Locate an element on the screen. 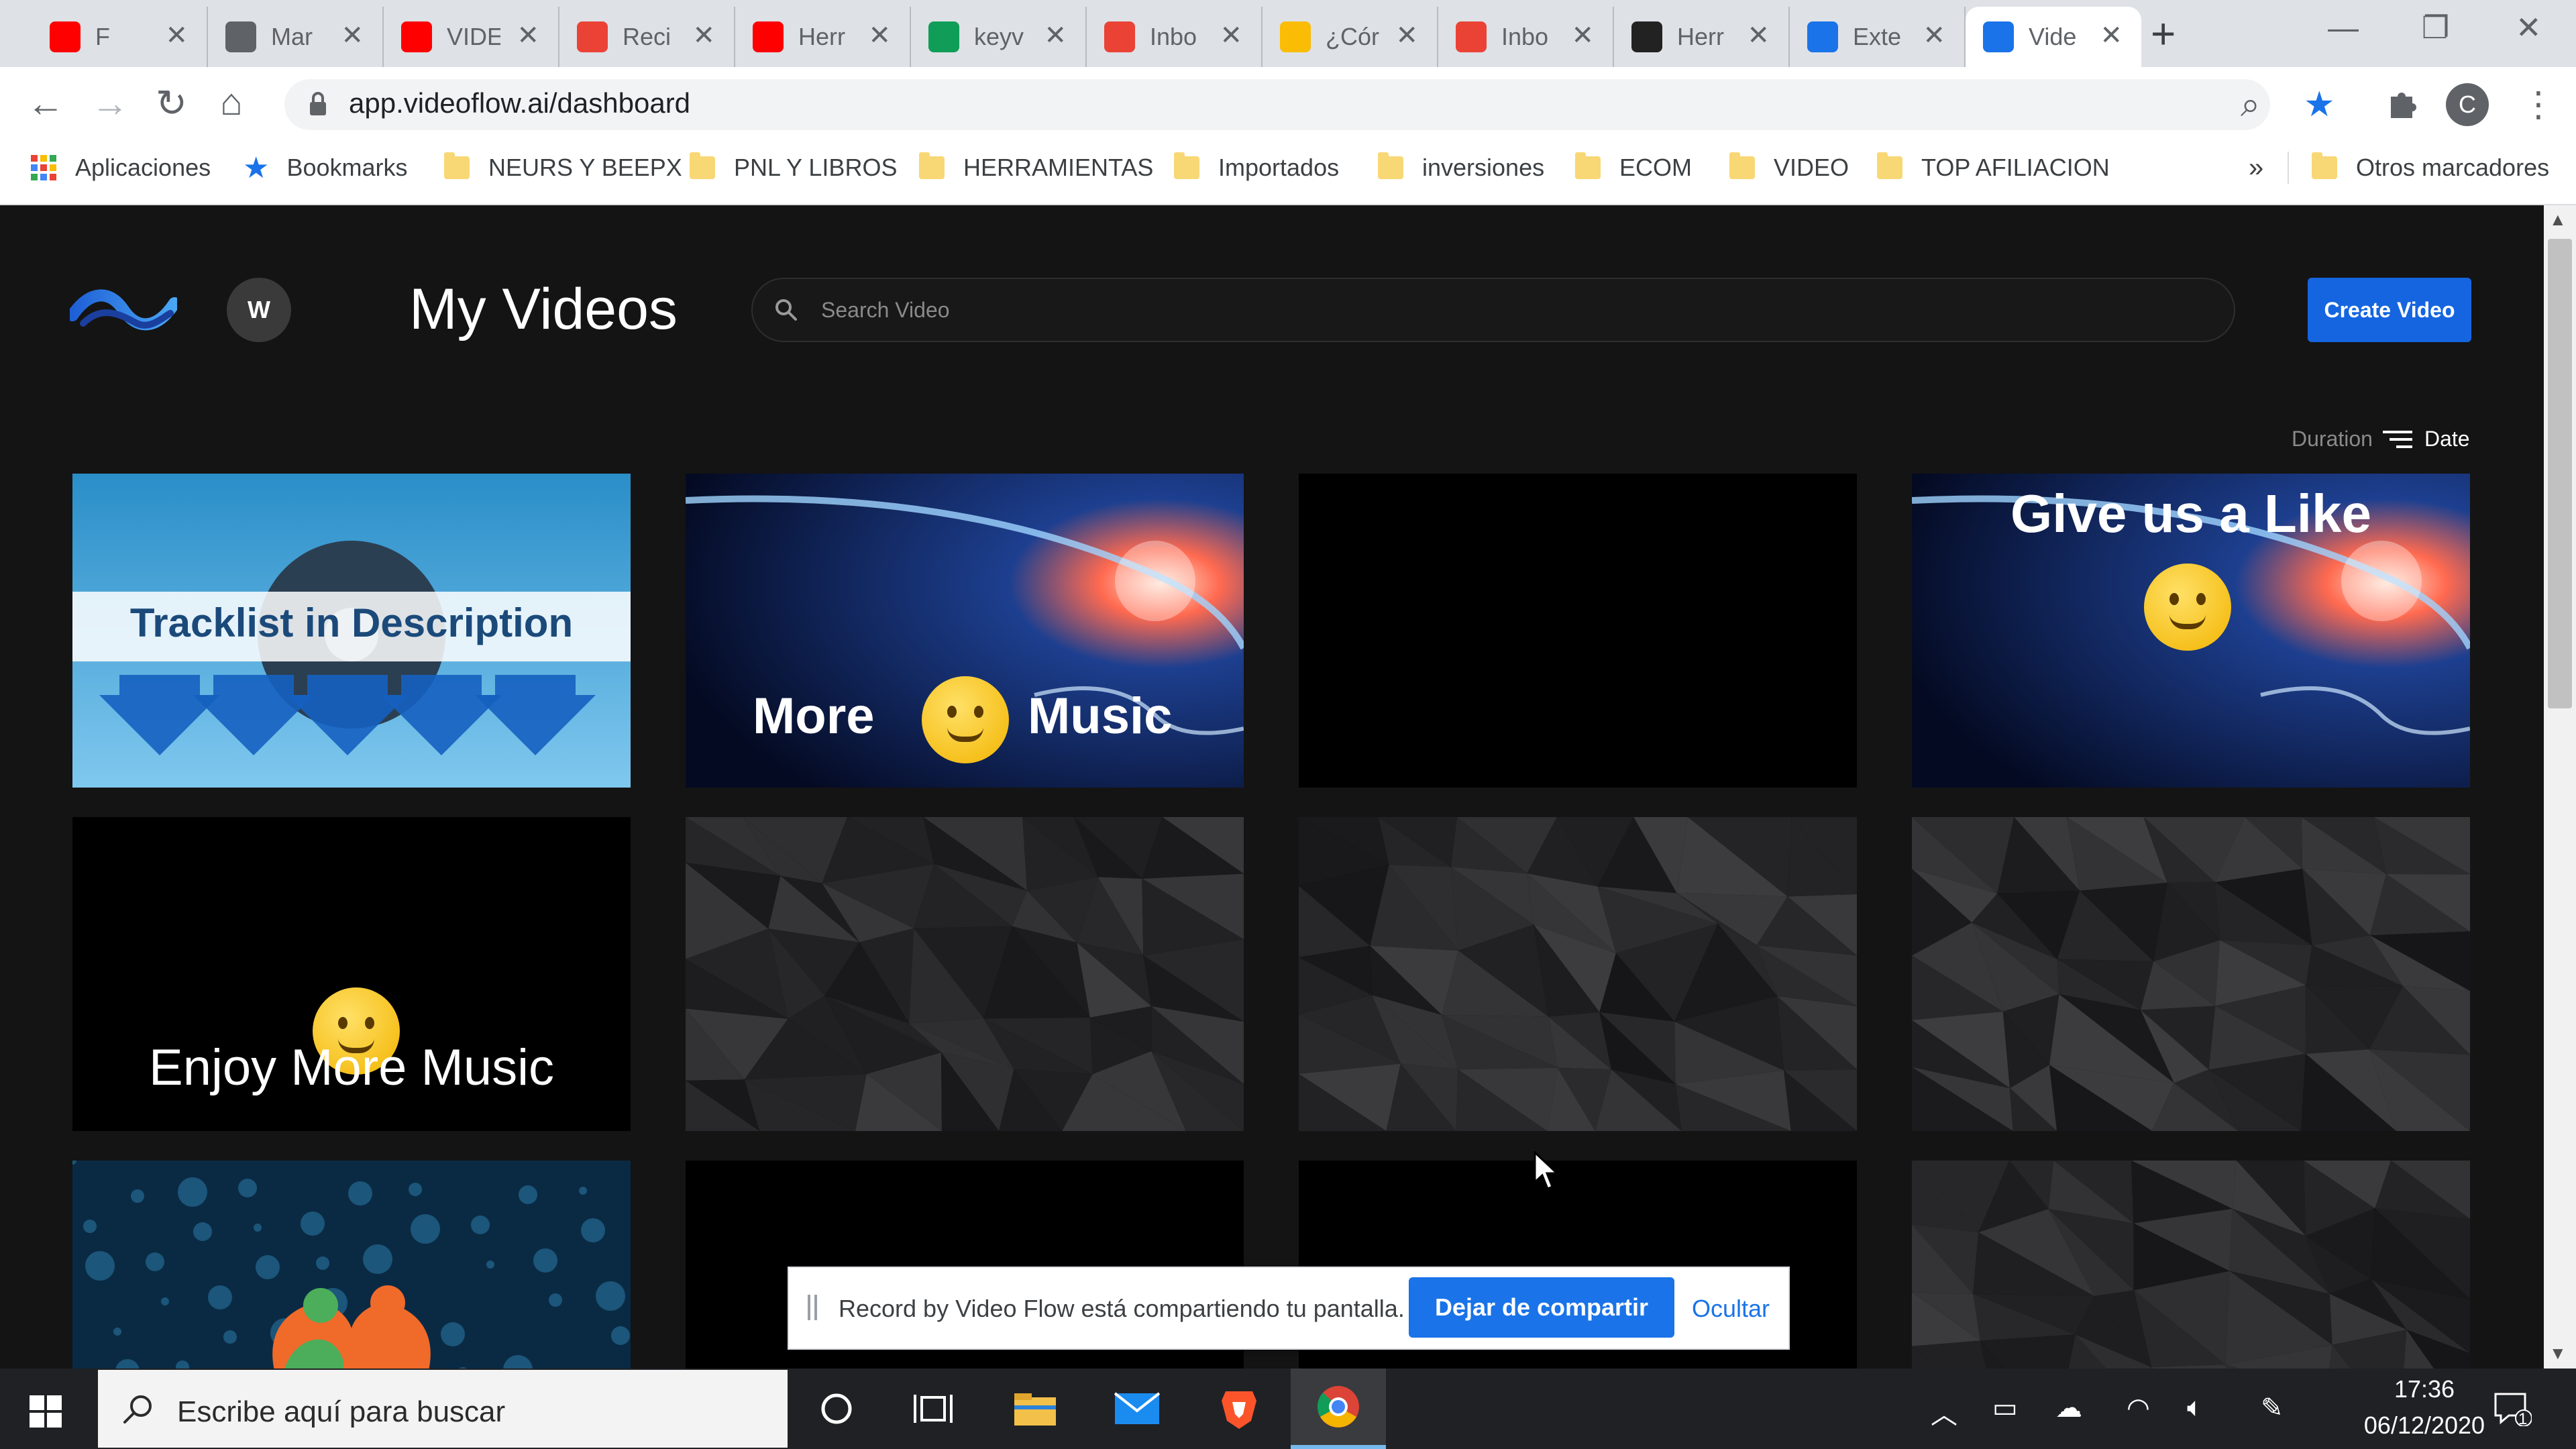  chrome-taskbar-icon is located at coordinates (1338, 1408).